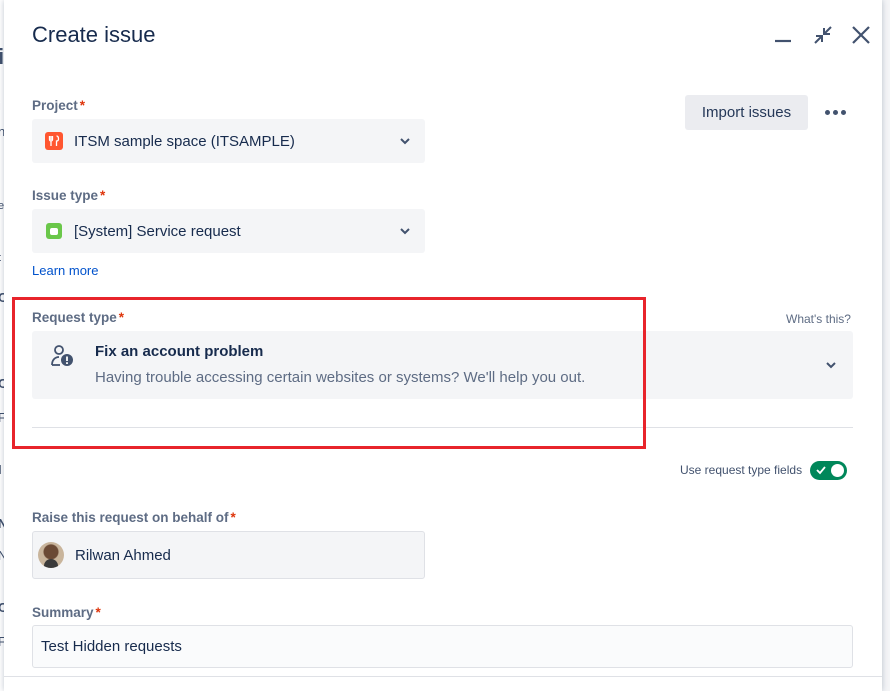 The image size is (890, 691). Describe the element at coordinates (442, 427) in the screenshot. I see `section-divider` at that location.